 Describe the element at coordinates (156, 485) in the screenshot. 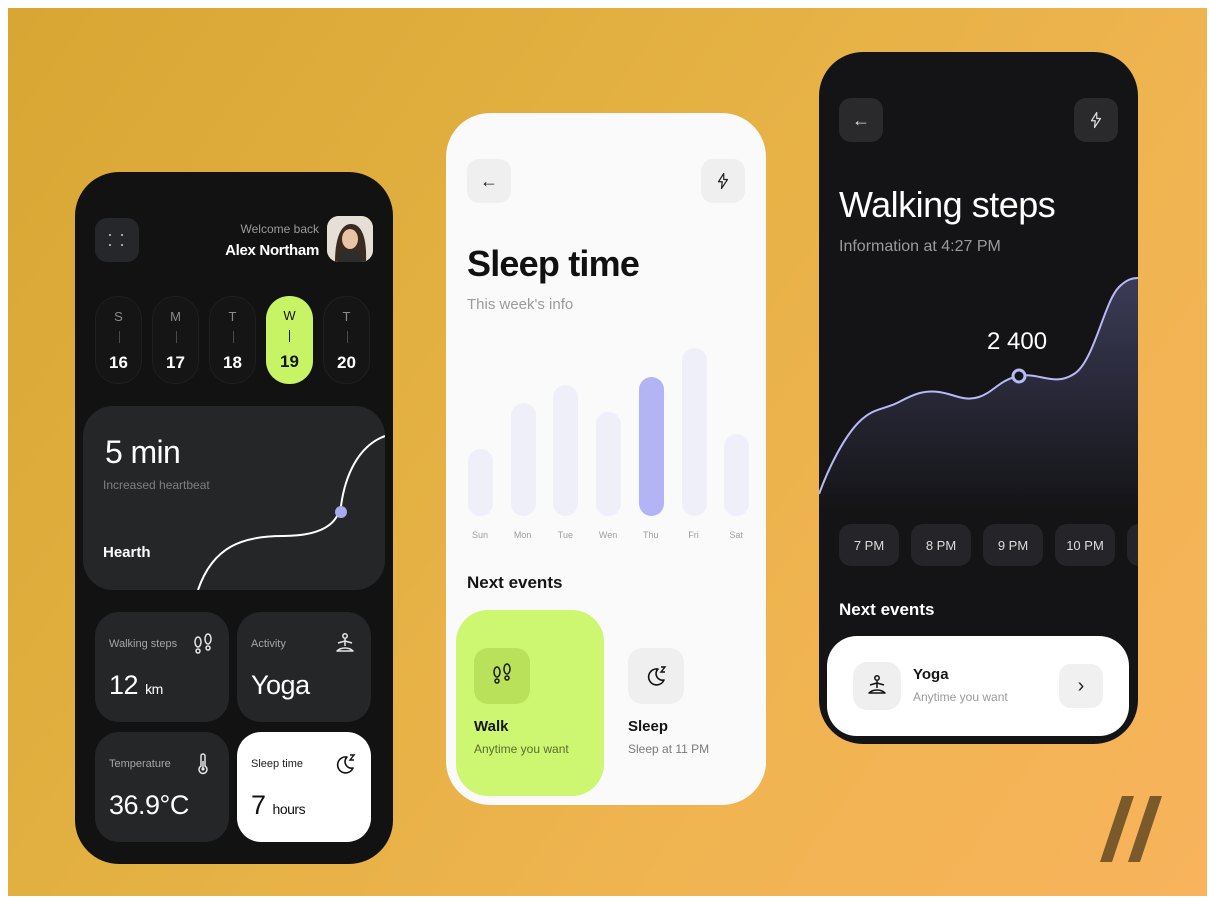

I see `heartbeat-subtitle: Increased heartbeat` at that location.